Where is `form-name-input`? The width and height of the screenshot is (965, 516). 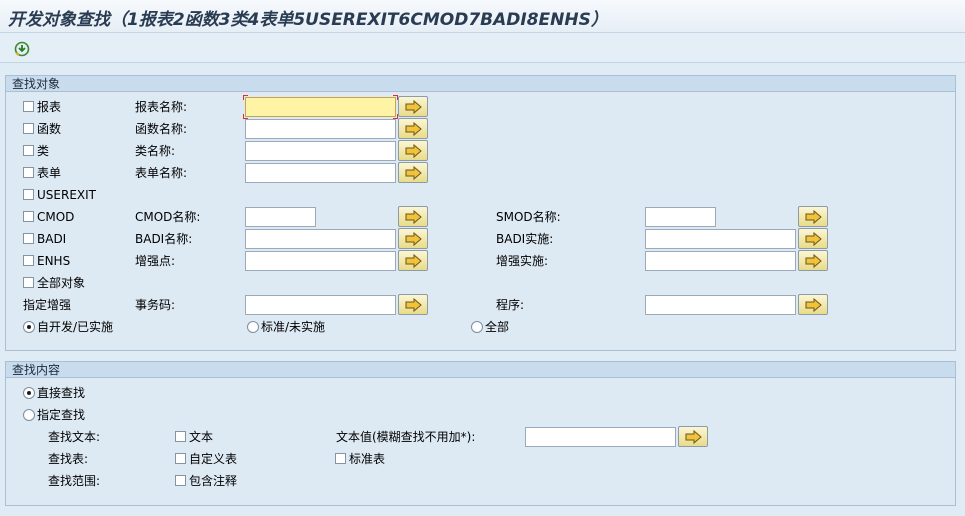 form-name-input is located at coordinates (320, 173).